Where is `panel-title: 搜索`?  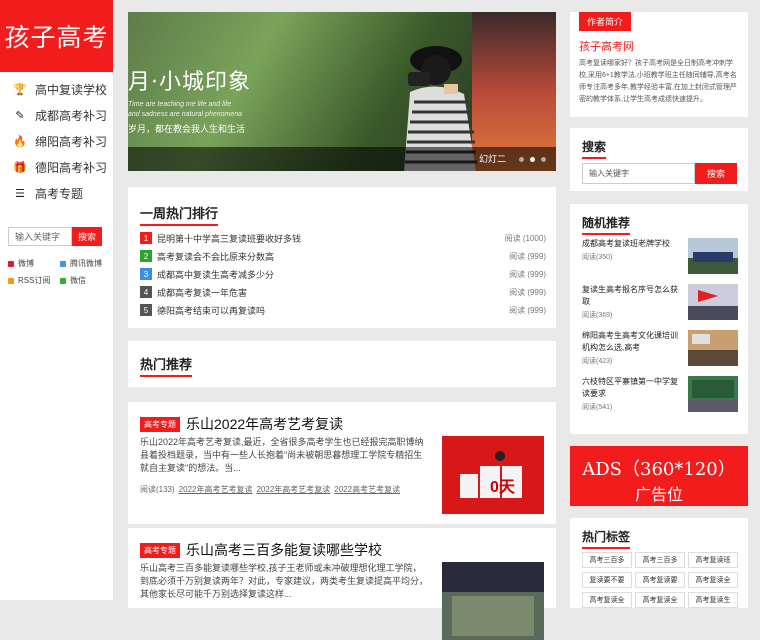 panel-title: 搜索 is located at coordinates (594, 148).